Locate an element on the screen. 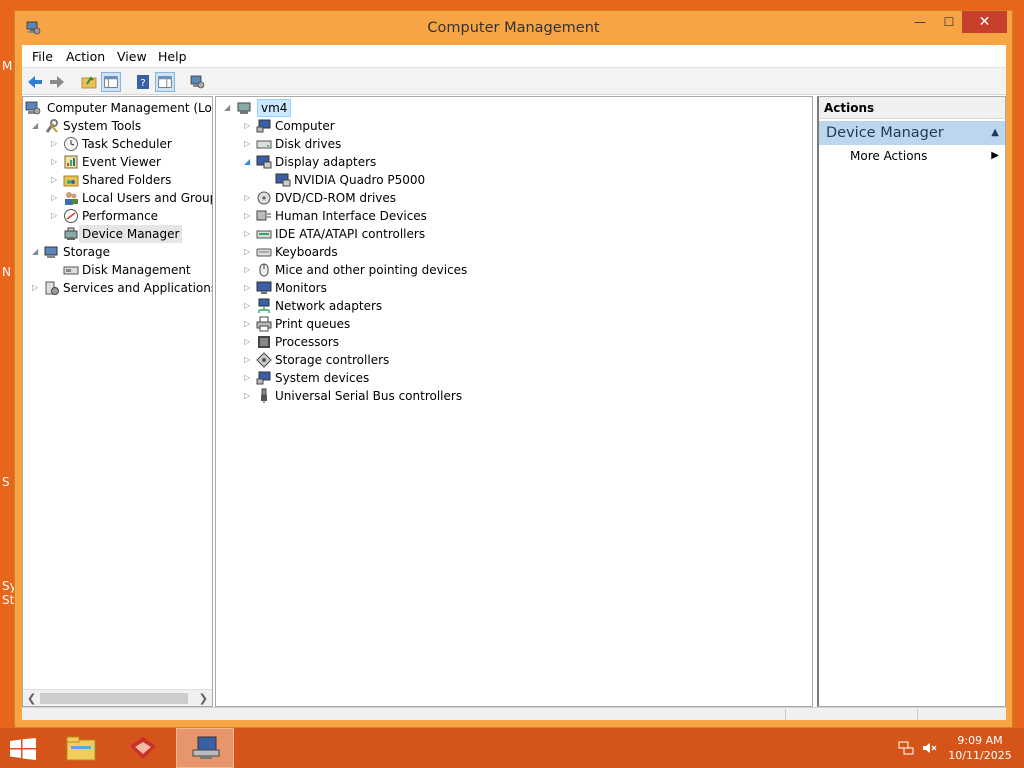  monitor-icon is located at coordinates (264, 287).